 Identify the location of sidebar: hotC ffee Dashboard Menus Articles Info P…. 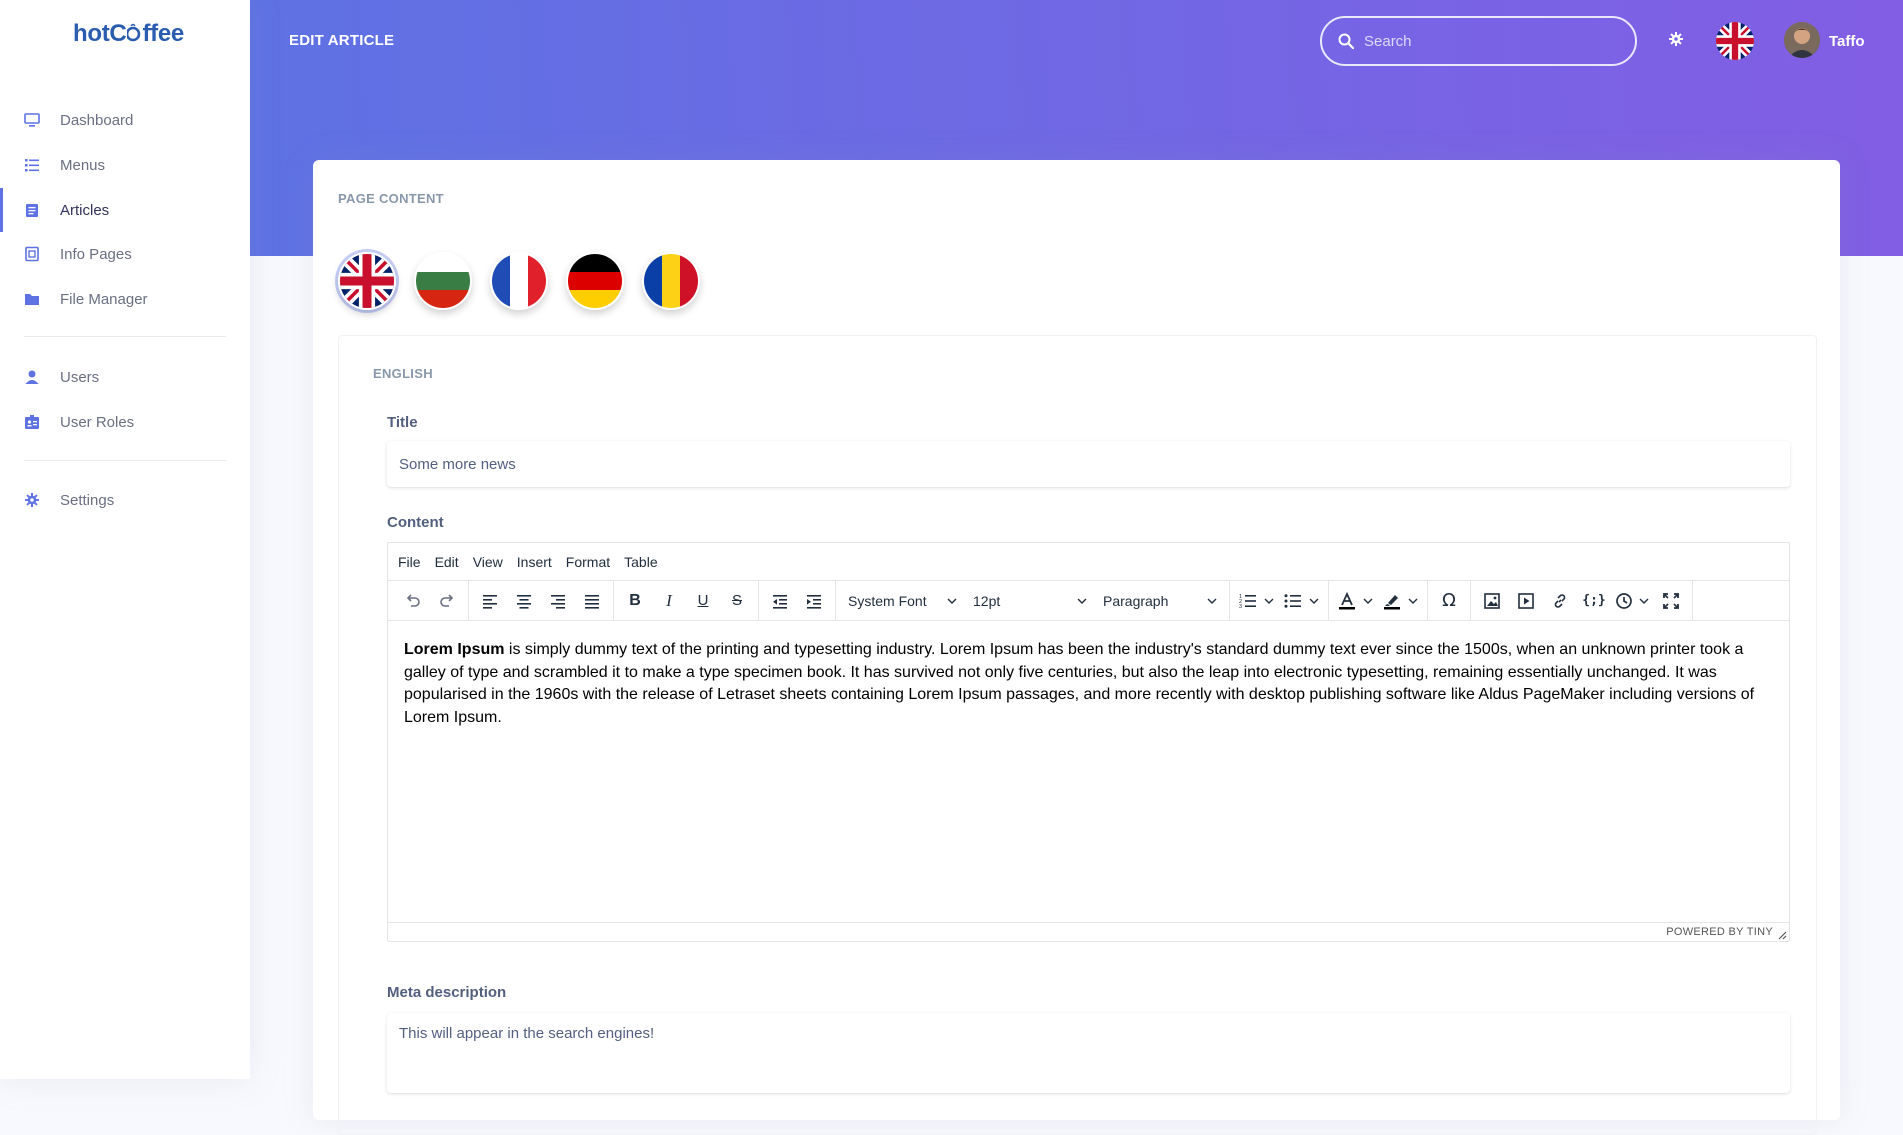
(125, 539).